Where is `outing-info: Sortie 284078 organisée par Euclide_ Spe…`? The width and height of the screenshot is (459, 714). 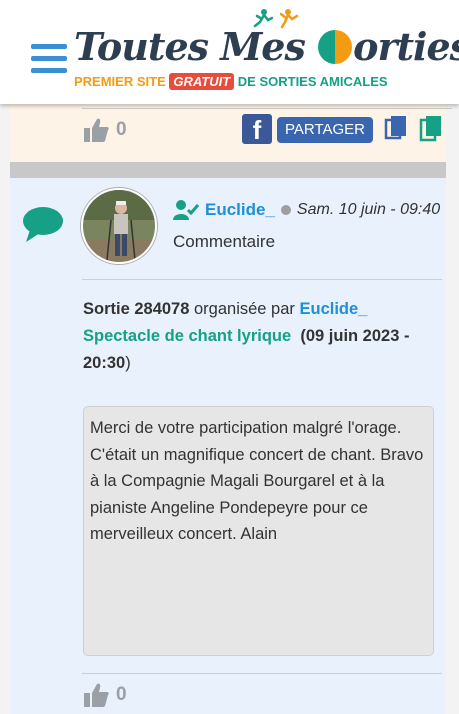
outing-info: Sortie 284078 organisée par Euclide_ Spe… is located at coordinates (246, 336).